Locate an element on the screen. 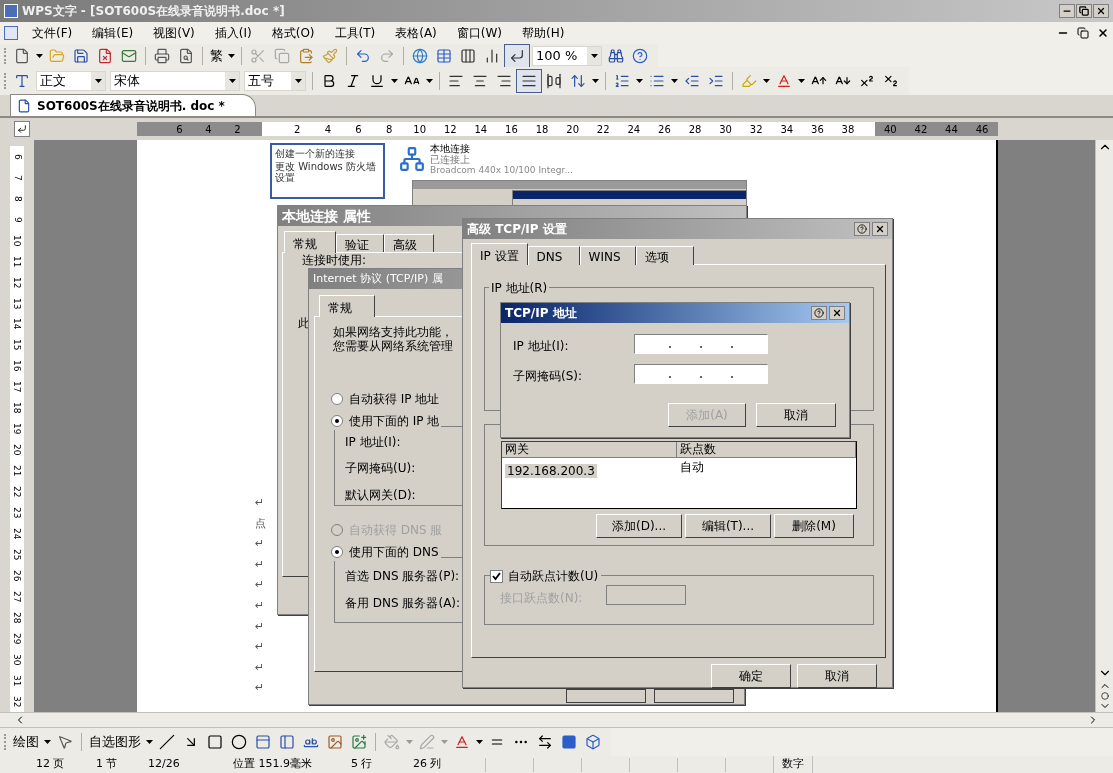  radio-button is located at coordinates (337, 399).